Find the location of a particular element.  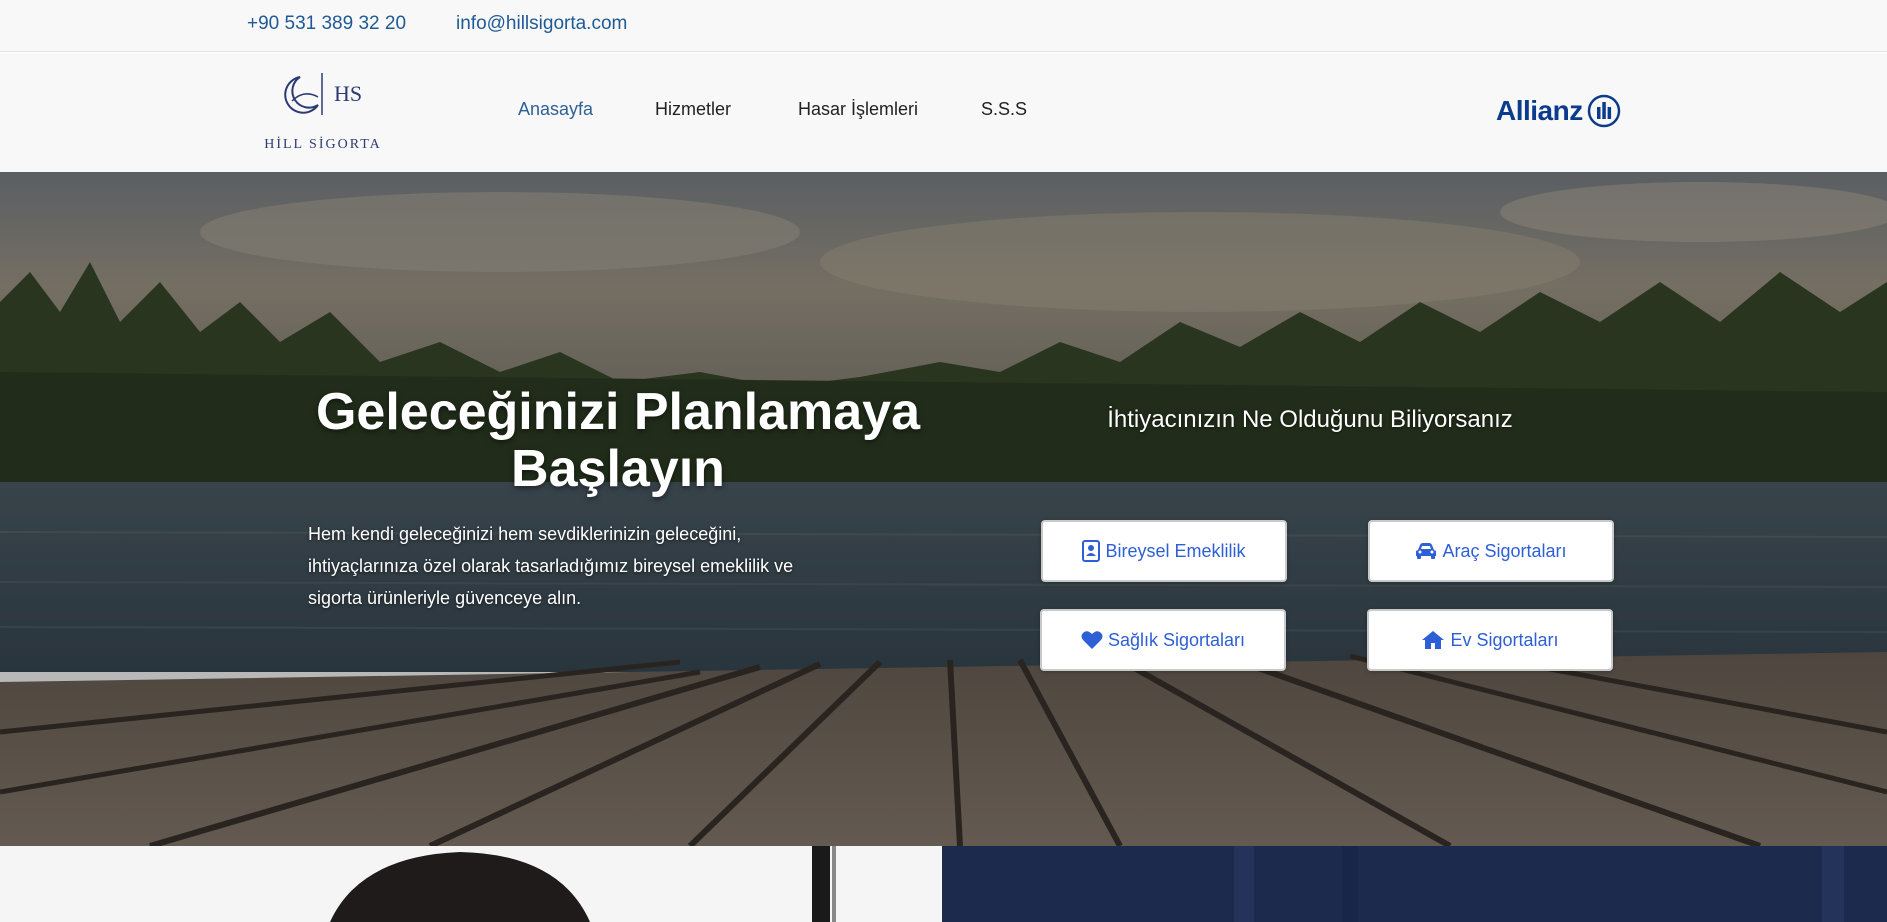

service-button-home: Ev Sigortaları is located at coordinates (1490, 640).